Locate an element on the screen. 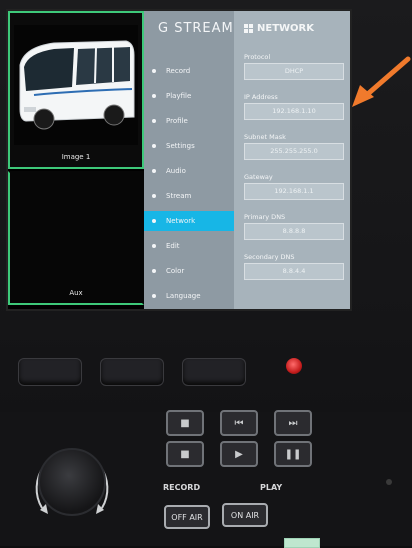  grid-icon is located at coordinates (248, 28).